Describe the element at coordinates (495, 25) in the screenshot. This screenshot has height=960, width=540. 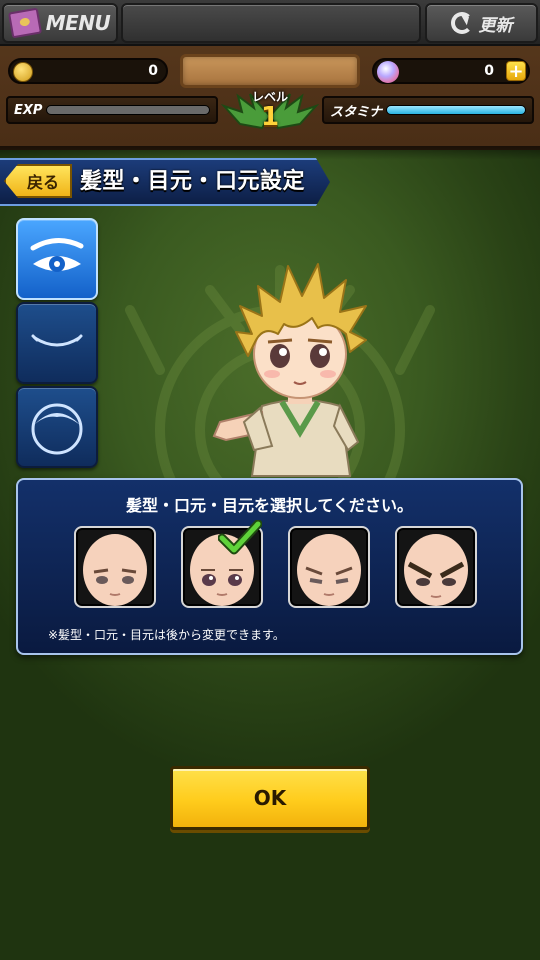
I see `refresh-label: 更新` at that location.